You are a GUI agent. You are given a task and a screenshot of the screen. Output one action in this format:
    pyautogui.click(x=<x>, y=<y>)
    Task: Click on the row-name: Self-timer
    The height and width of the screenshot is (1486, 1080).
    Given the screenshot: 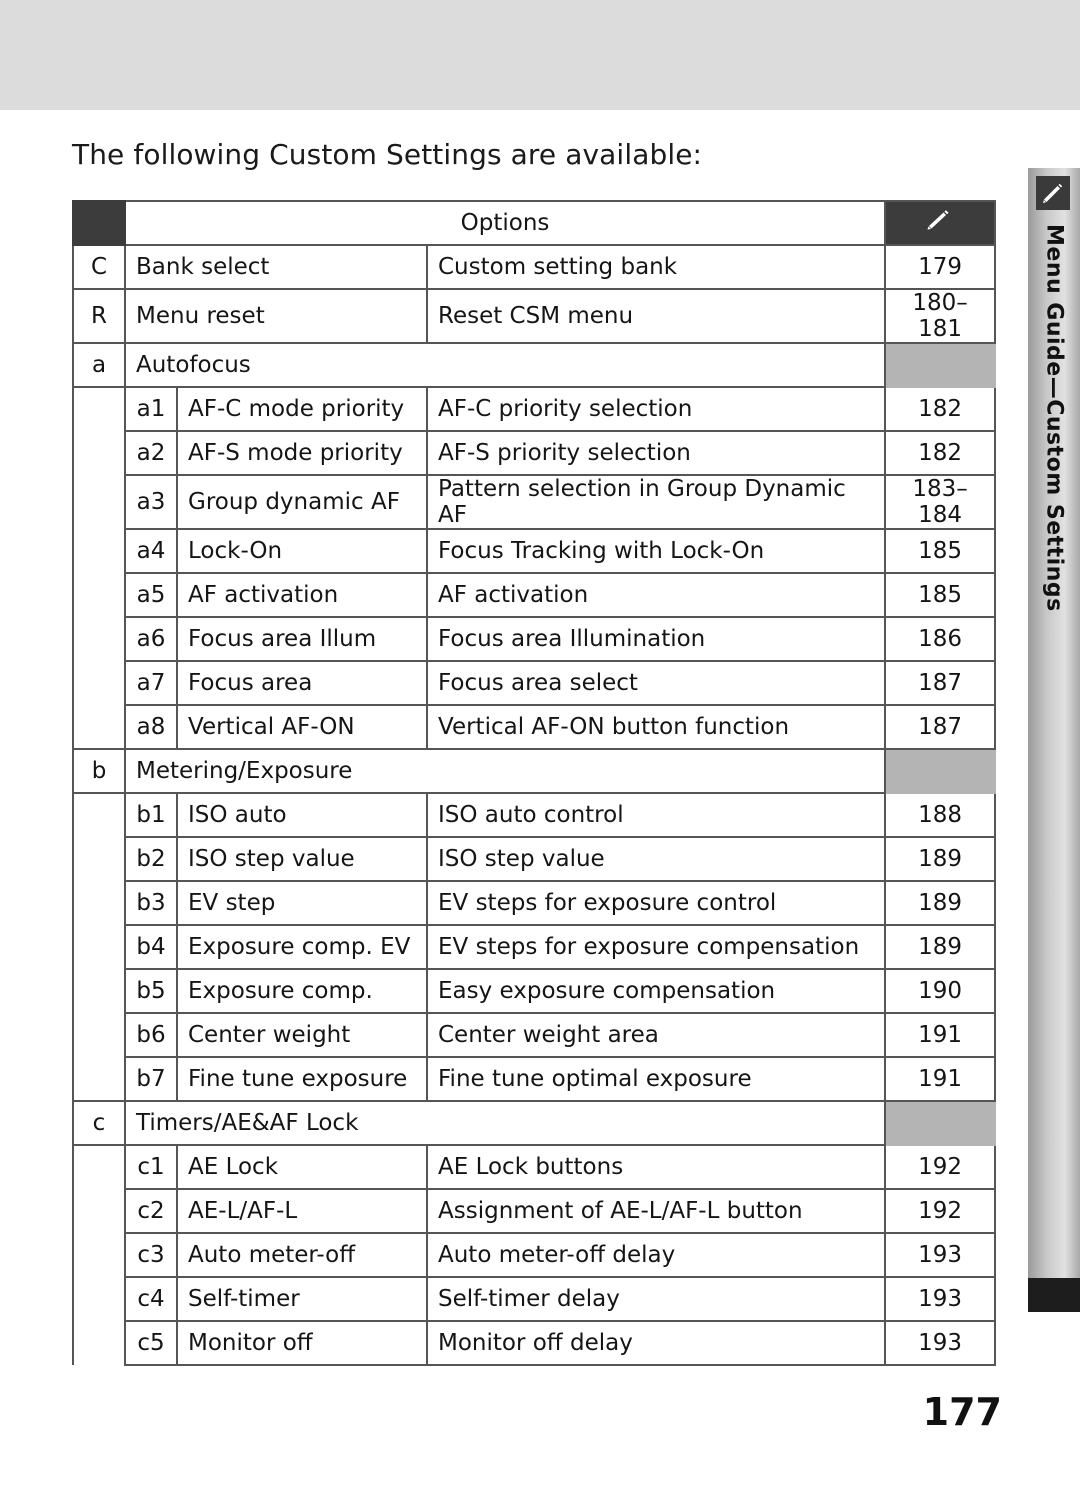 What is the action you would take?
    pyautogui.click(x=302, y=1299)
    